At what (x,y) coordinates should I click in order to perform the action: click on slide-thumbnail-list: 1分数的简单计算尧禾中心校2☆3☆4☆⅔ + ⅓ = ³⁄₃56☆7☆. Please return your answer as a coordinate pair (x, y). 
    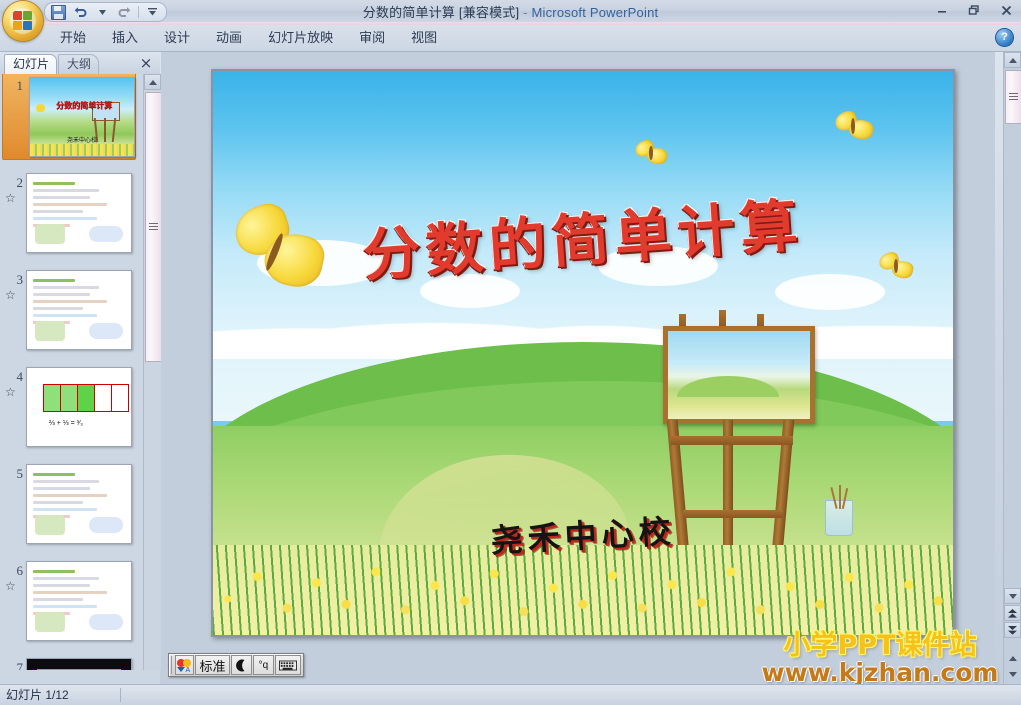
    Looking at the image, I should click on (71, 372).